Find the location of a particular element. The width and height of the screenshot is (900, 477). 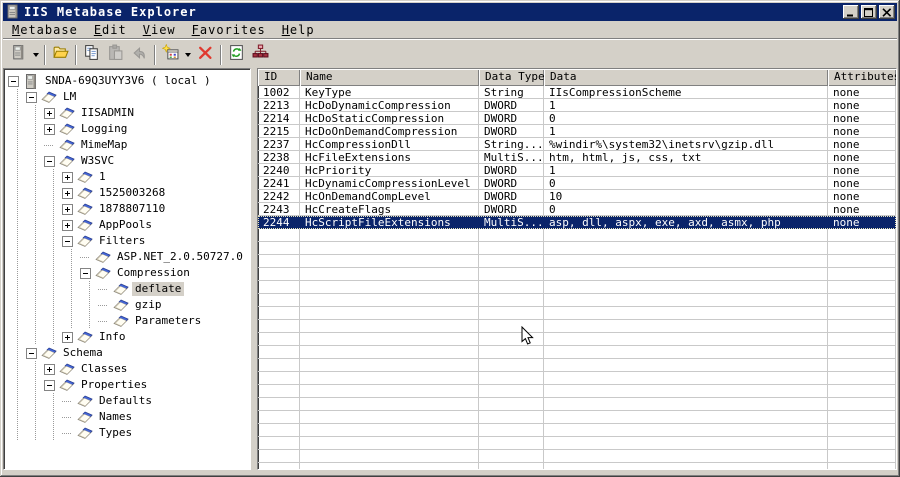

tree-item-snda-69q3uyy3v6-local-: SNDA-69Q3UYY3V6 ( local ) is located at coordinates (127, 81).